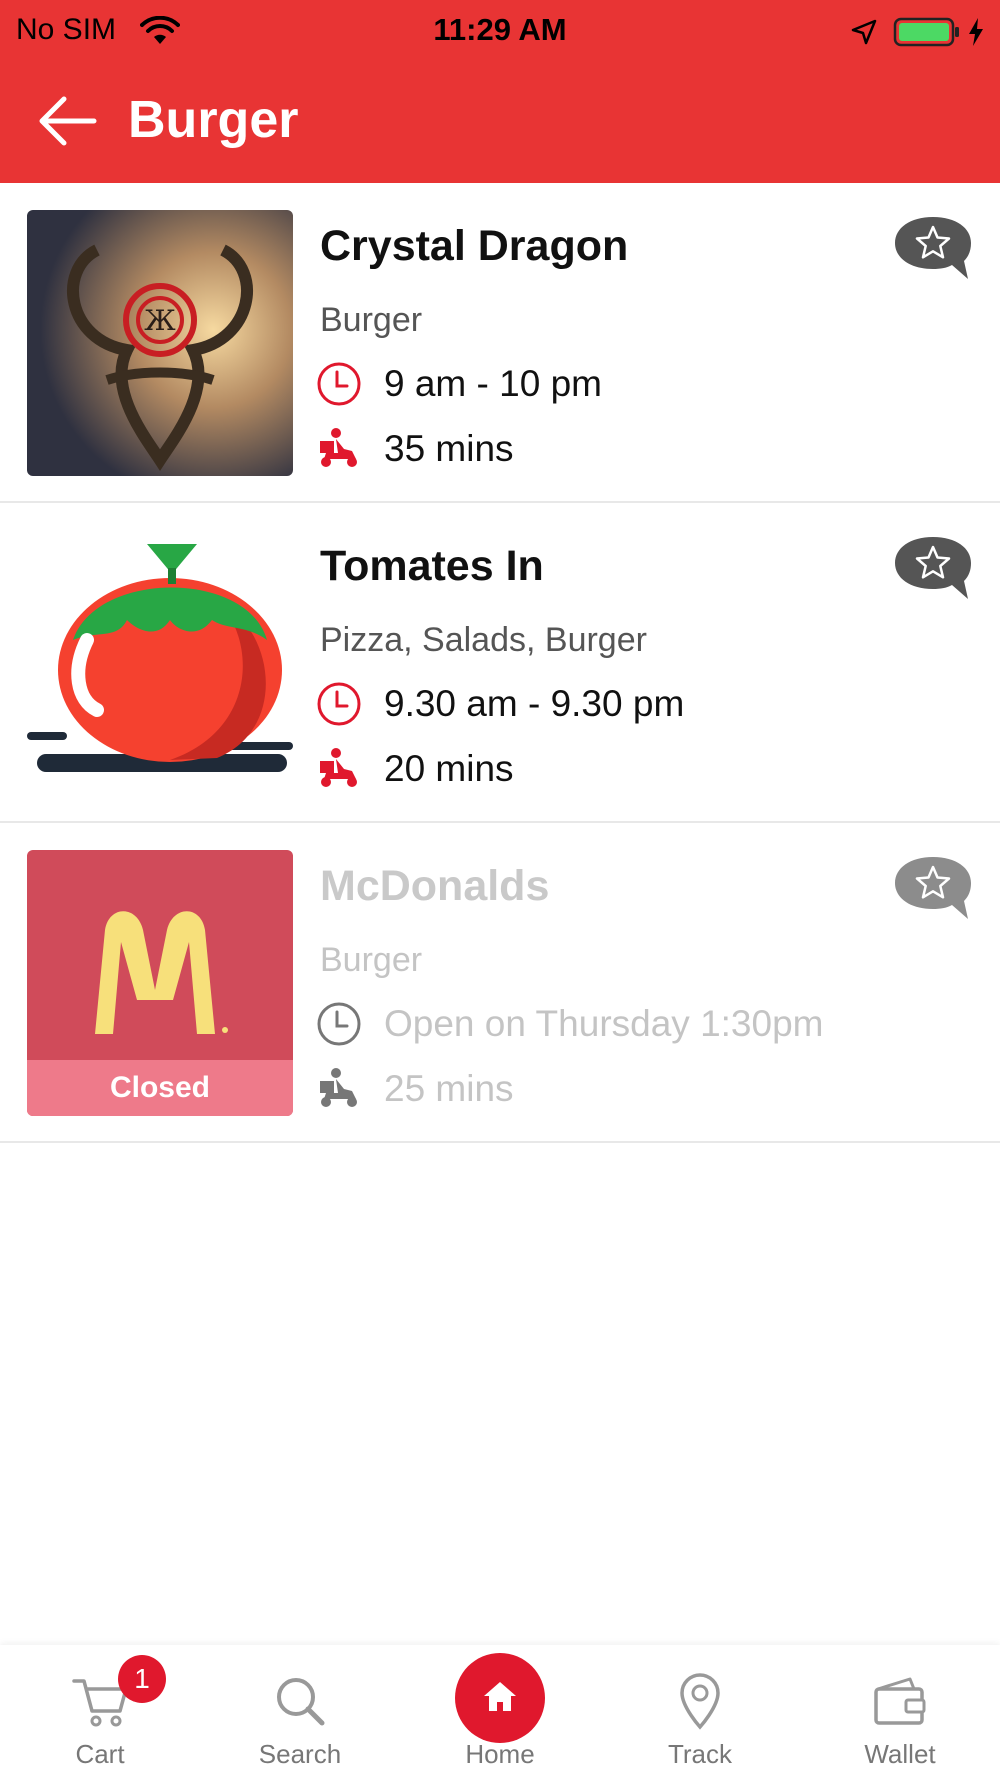 This screenshot has height=1778, width=1000. I want to click on svg-text: Ж, so click(160, 320).